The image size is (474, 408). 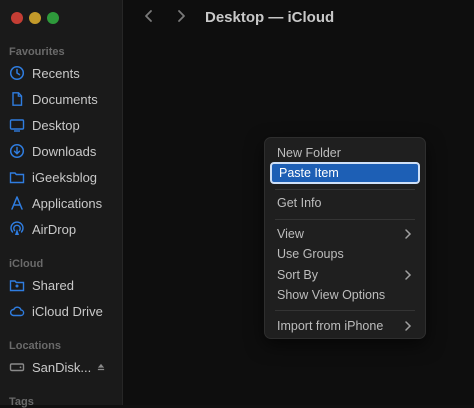 I want to click on sidebar-item-applications: Applications, so click(x=55, y=203).